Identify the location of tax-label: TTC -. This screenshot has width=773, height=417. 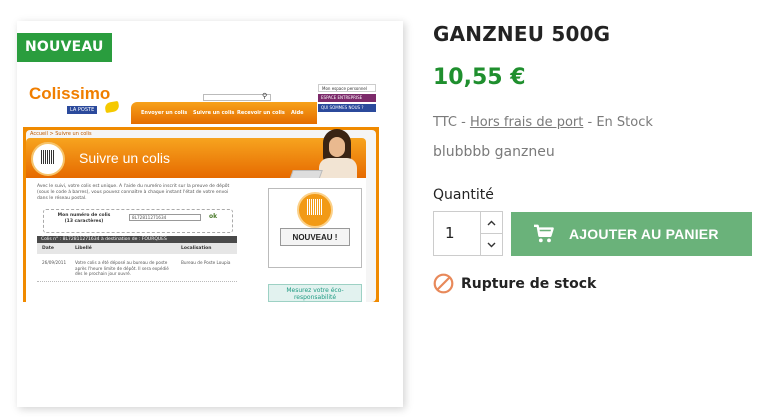
(451, 122).